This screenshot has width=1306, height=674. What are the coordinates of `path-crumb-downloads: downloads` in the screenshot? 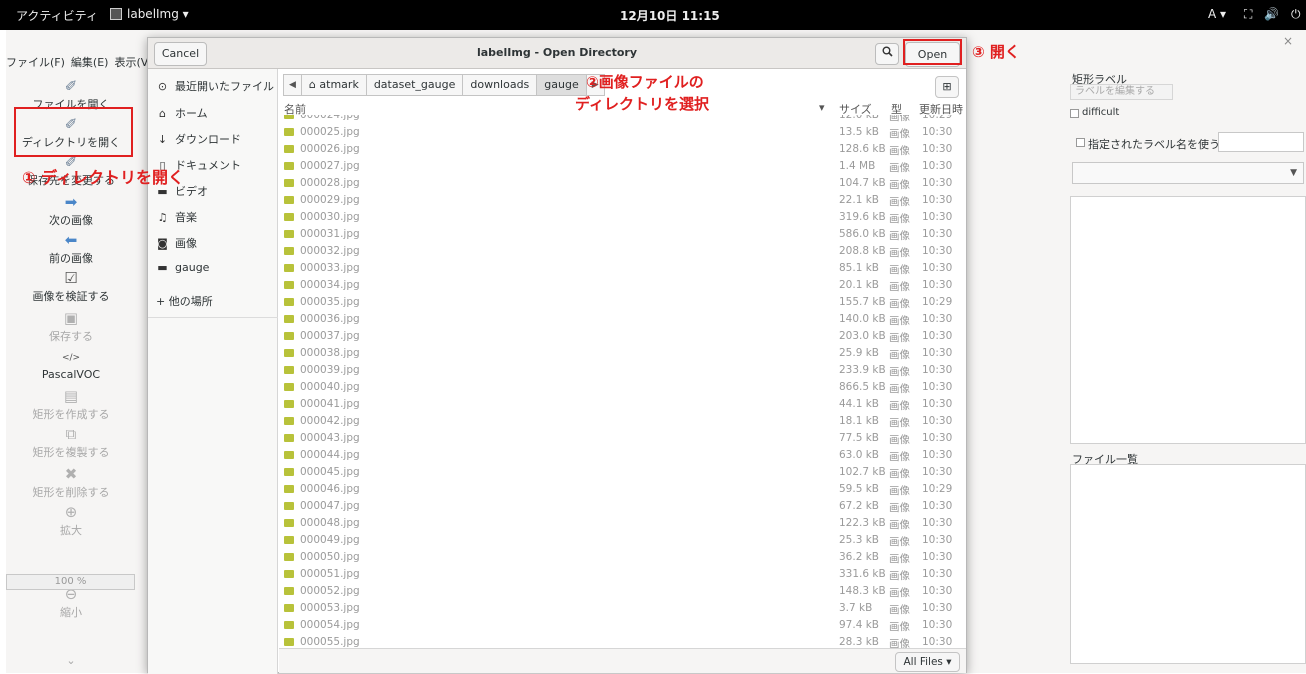 It's located at (500, 85).